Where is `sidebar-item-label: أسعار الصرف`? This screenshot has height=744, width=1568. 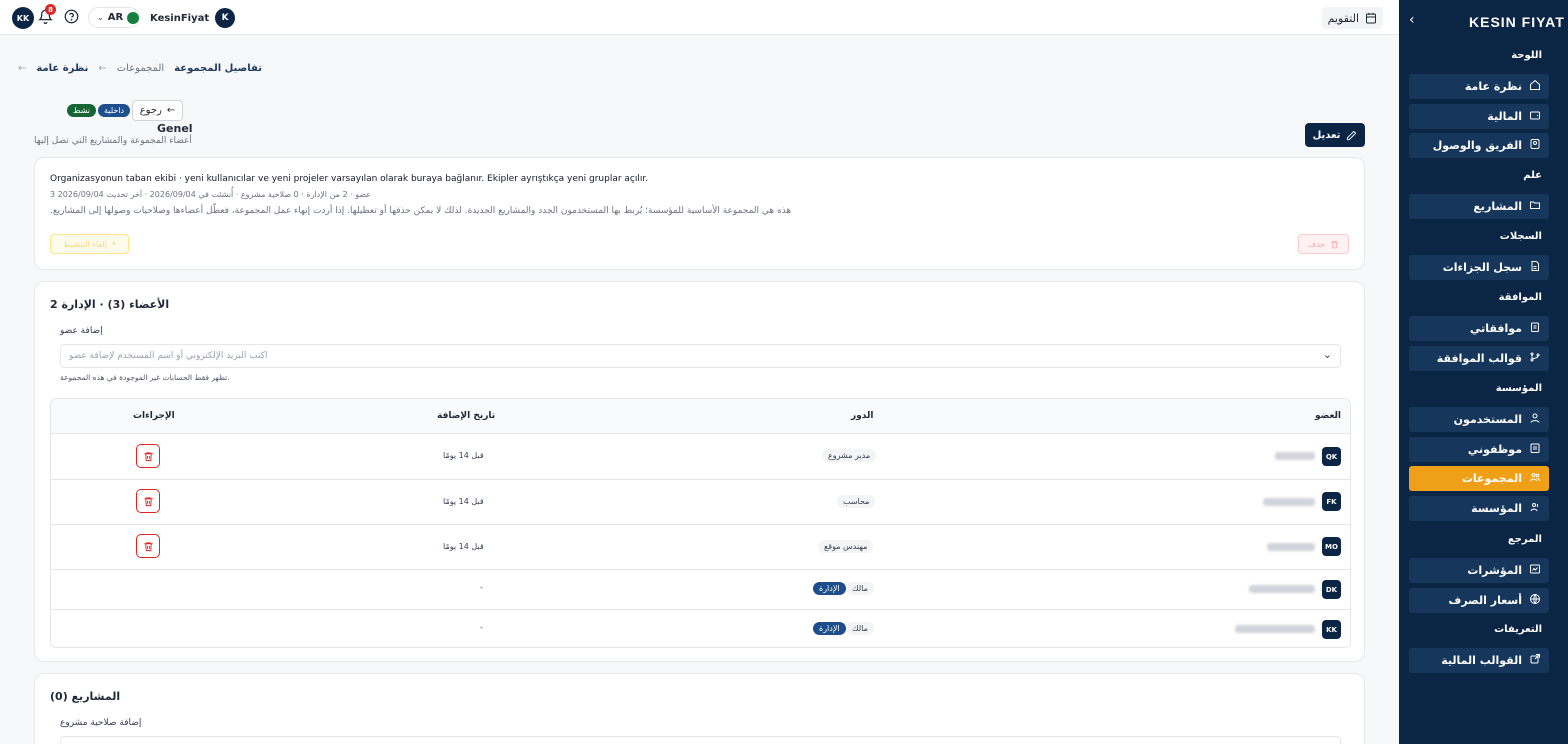 sidebar-item-label: أسعار الصرف is located at coordinates (1485, 600).